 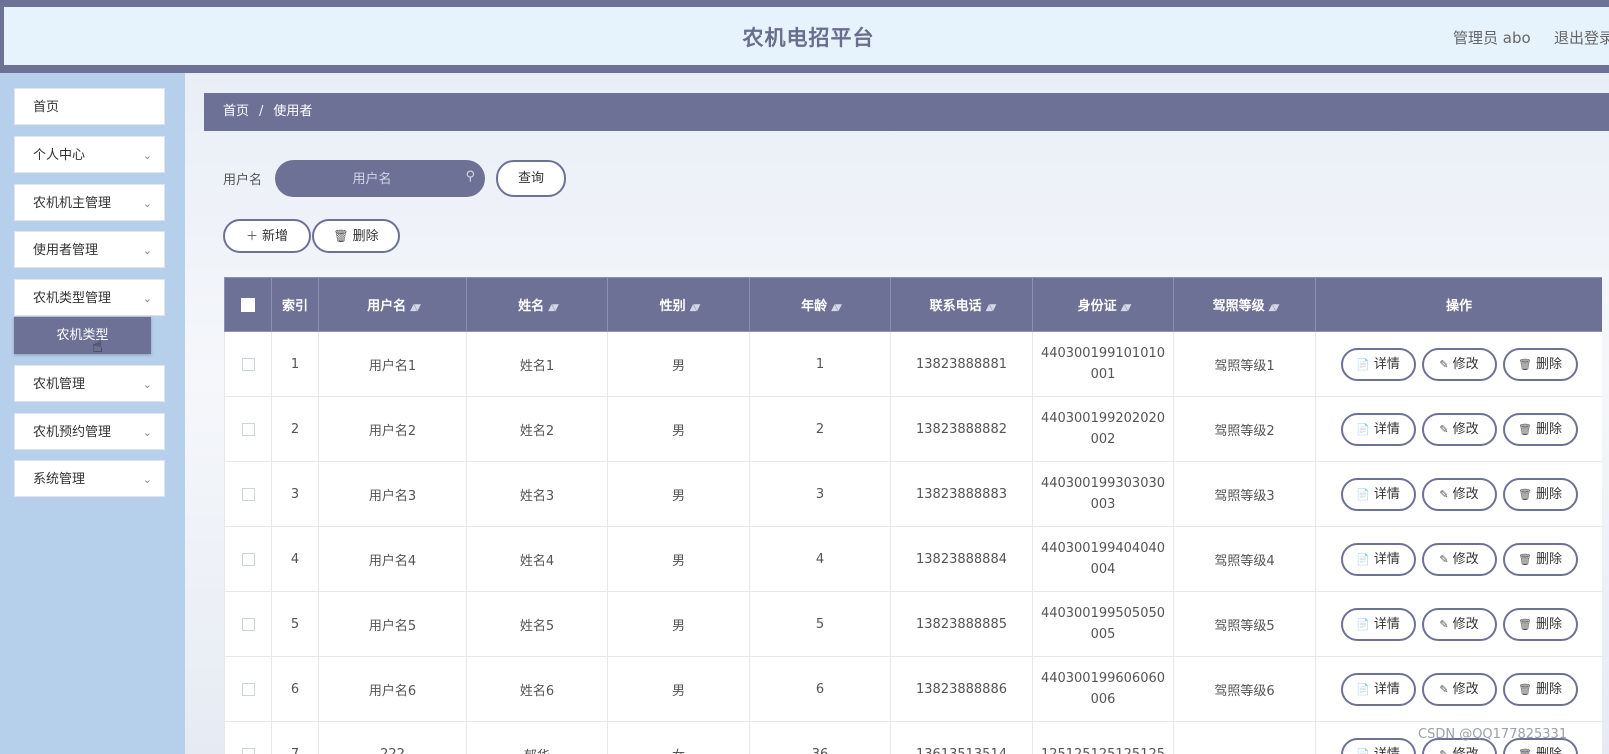 I want to click on column-header-6: 联系电话 ▲▼, so click(x=961, y=304).